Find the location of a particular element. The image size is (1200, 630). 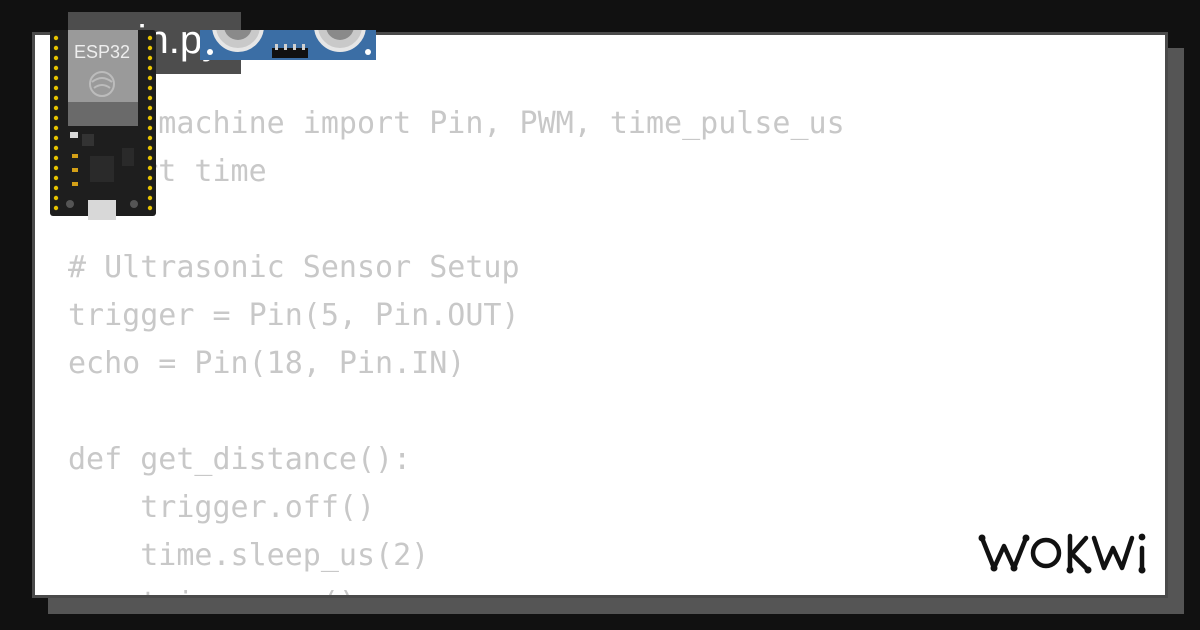

ultrasonic-sensor-icon is located at coordinates (288, 45).